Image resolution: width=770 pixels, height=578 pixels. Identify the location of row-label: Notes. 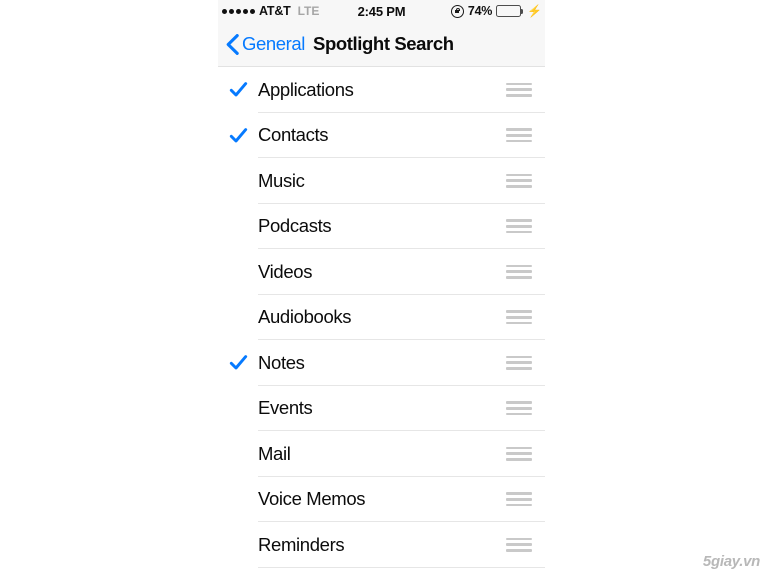
(281, 362).